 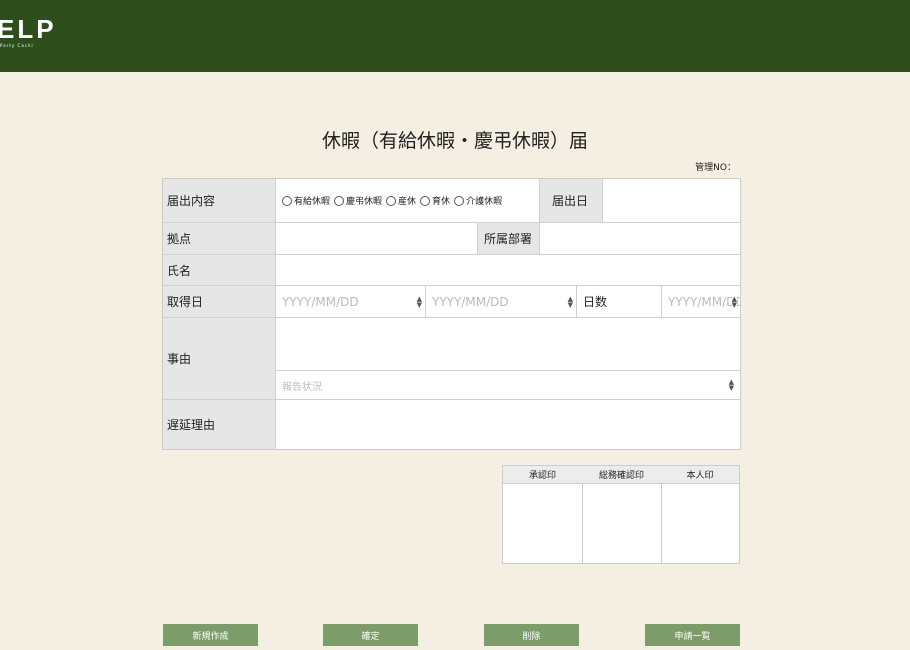 What do you see at coordinates (435, 200) in the screenshot?
I see `radio-childcare-leave: 育休` at bounding box center [435, 200].